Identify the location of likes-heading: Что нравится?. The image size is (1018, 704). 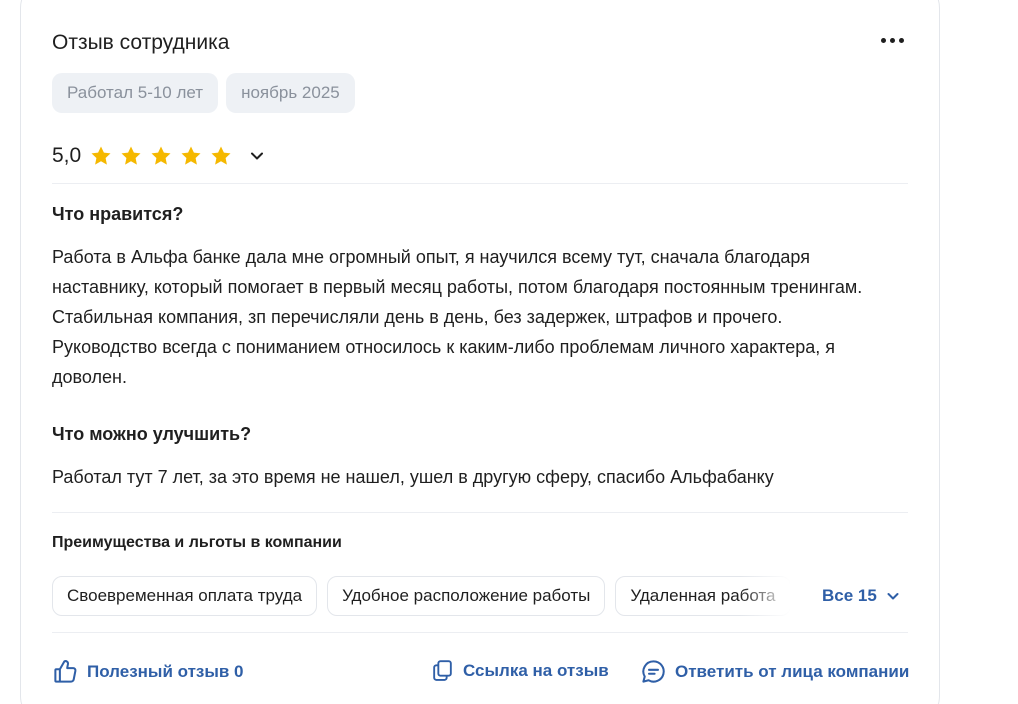
(118, 214).